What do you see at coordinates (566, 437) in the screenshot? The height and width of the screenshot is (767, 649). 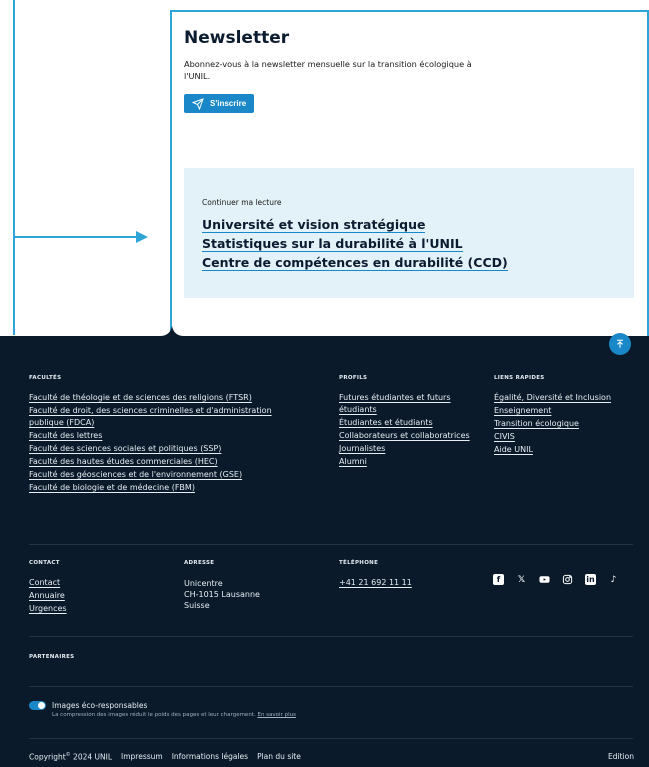 I see `lien-civis: CIVIS` at bounding box center [566, 437].